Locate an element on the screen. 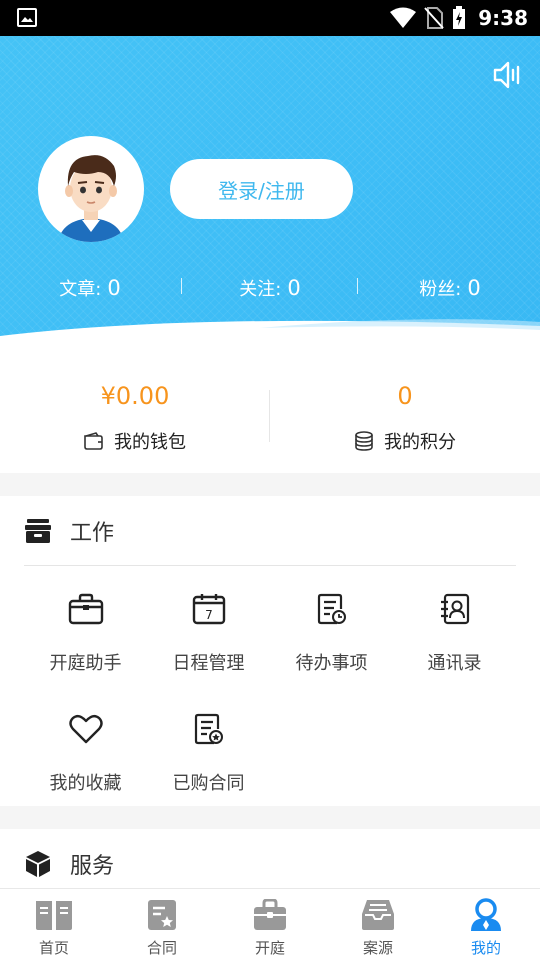 Image resolution: width=540 pixels, height=960 pixels. avatar-illustration is located at coordinates (91, 198).